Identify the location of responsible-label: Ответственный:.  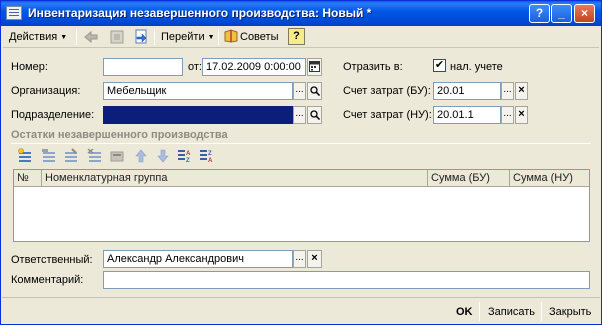
(52, 260).